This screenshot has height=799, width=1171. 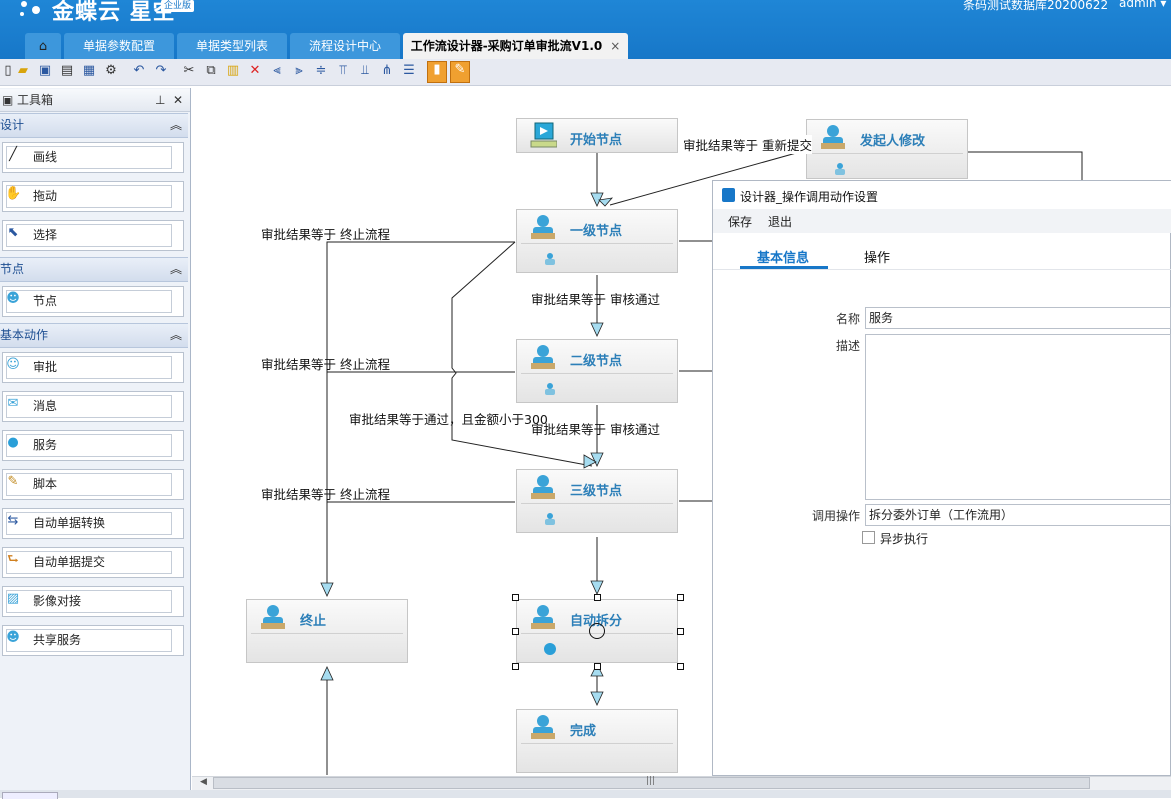 I want to click on rotate-handle, so click(x=597, y=631).